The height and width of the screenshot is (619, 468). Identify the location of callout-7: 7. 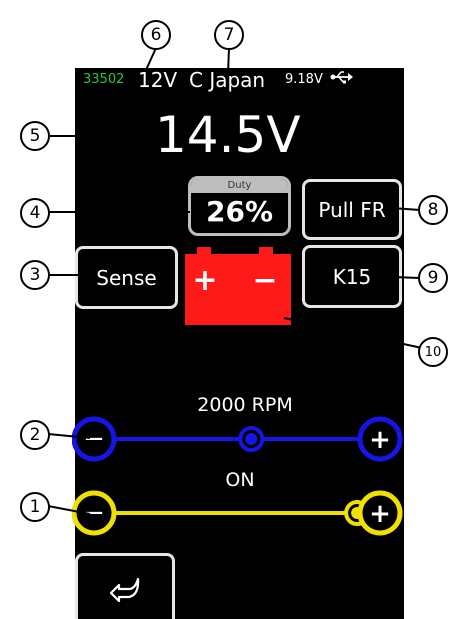
(229, 35).